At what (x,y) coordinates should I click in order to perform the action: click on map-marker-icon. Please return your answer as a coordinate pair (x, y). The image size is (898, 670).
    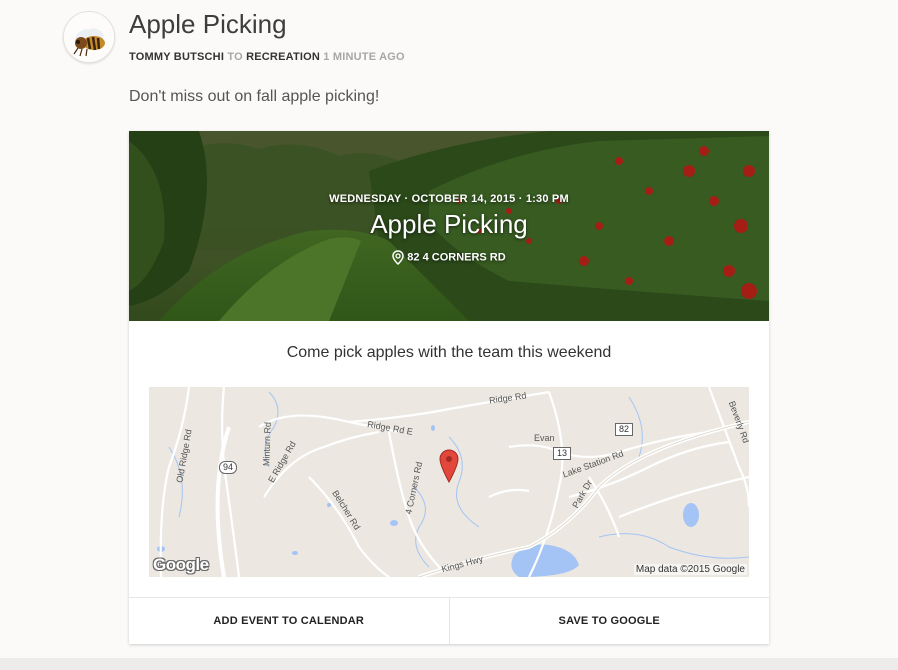
    Looking at the image, I should click on (449, 466).